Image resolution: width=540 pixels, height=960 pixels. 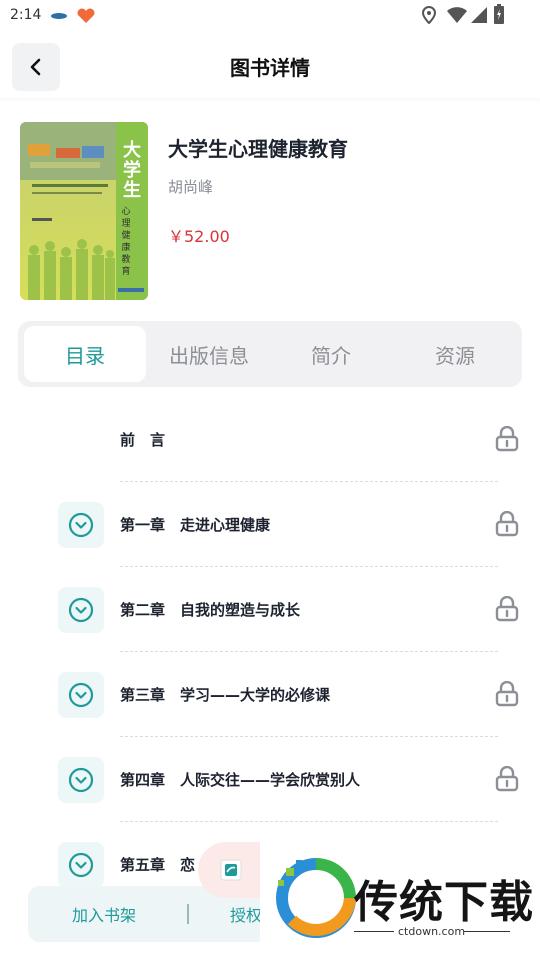 I want to click on chapter-row-2: 第二章 自我的塑造与成长, so click(x=270, y=609).